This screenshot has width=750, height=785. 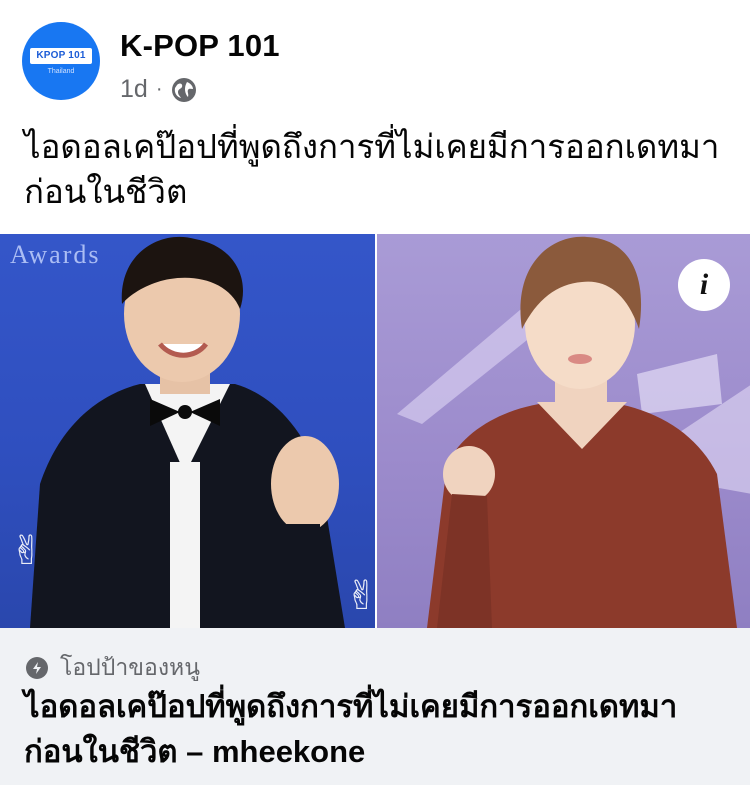 I want to click on avatar-logo-text: KPOP 101, so click(x=61, y=55).